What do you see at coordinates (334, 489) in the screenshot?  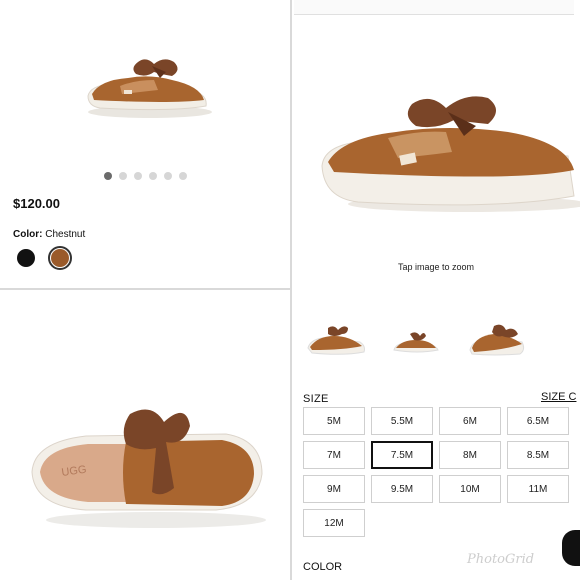 I see `size-option: 9M` at bounding box center [334, 489].